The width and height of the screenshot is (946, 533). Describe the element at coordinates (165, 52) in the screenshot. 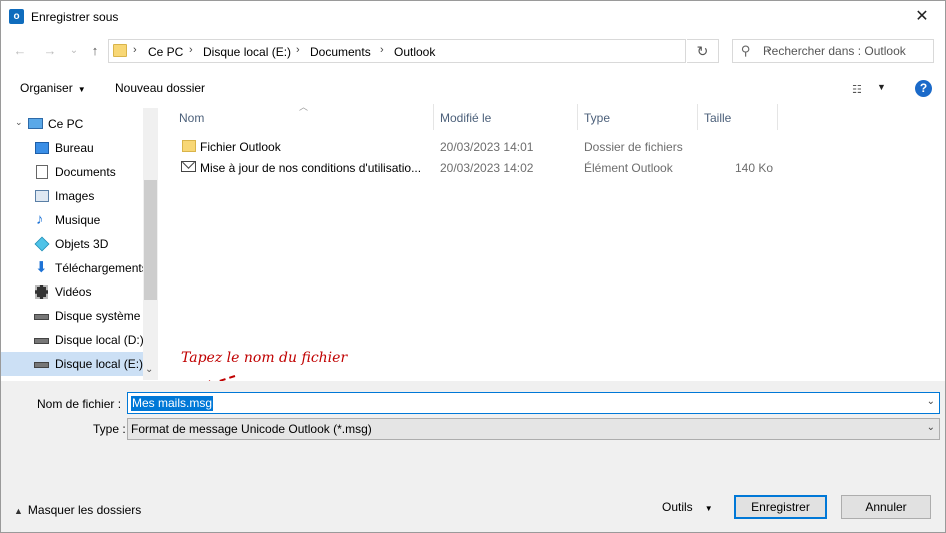

I see `breadcrumb-item: Ce PC` at that location.